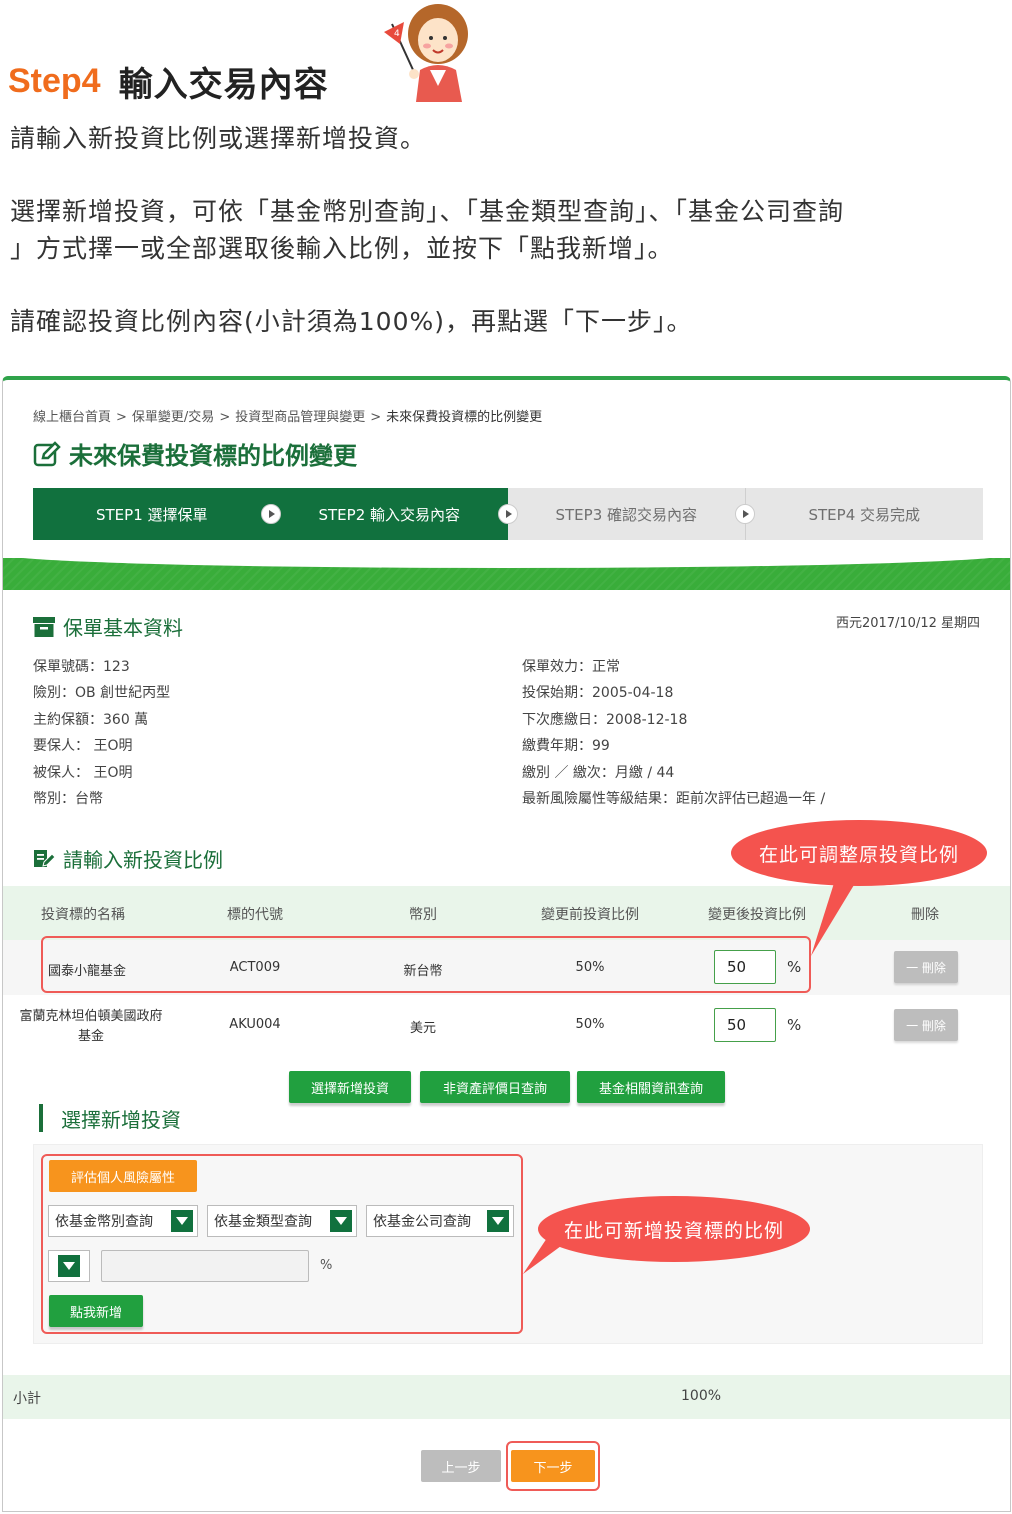 Image resolution: width=1012 pixels, height=1514 pixels. What do you see at coordinates (128, 858) in the screenshot?
I see `ratio-section-title: 請輸入新投資比例` at bounding box center [128, 858].